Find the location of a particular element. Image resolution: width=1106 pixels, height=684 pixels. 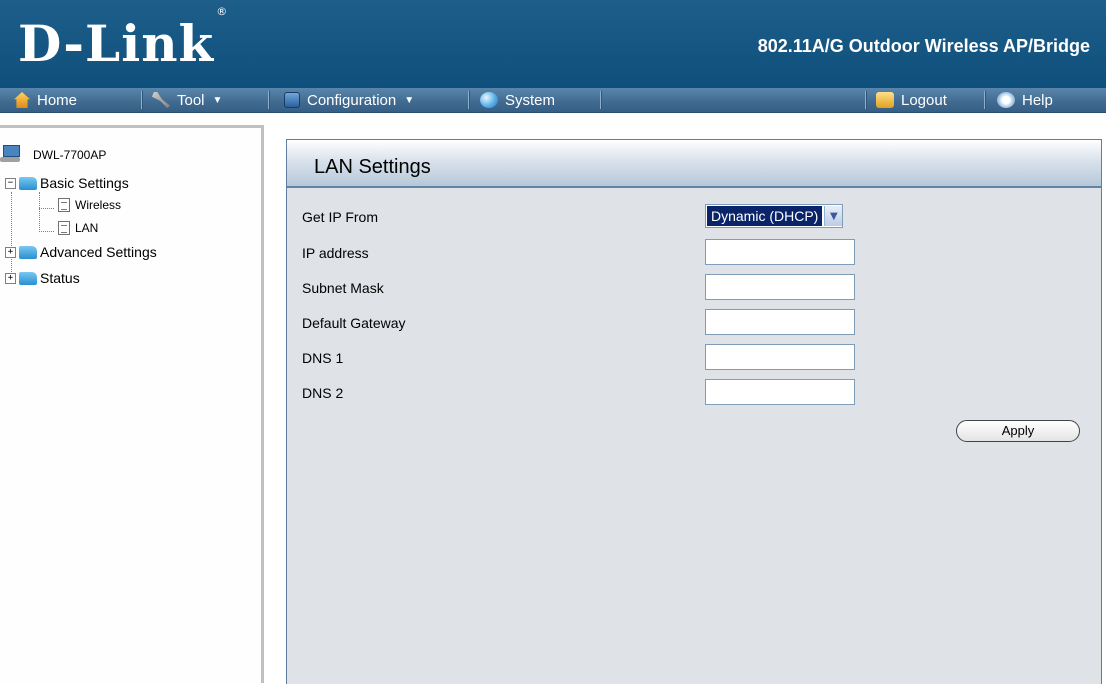

tree-item-lan-label: LAN is located at coordinates (87, 228).